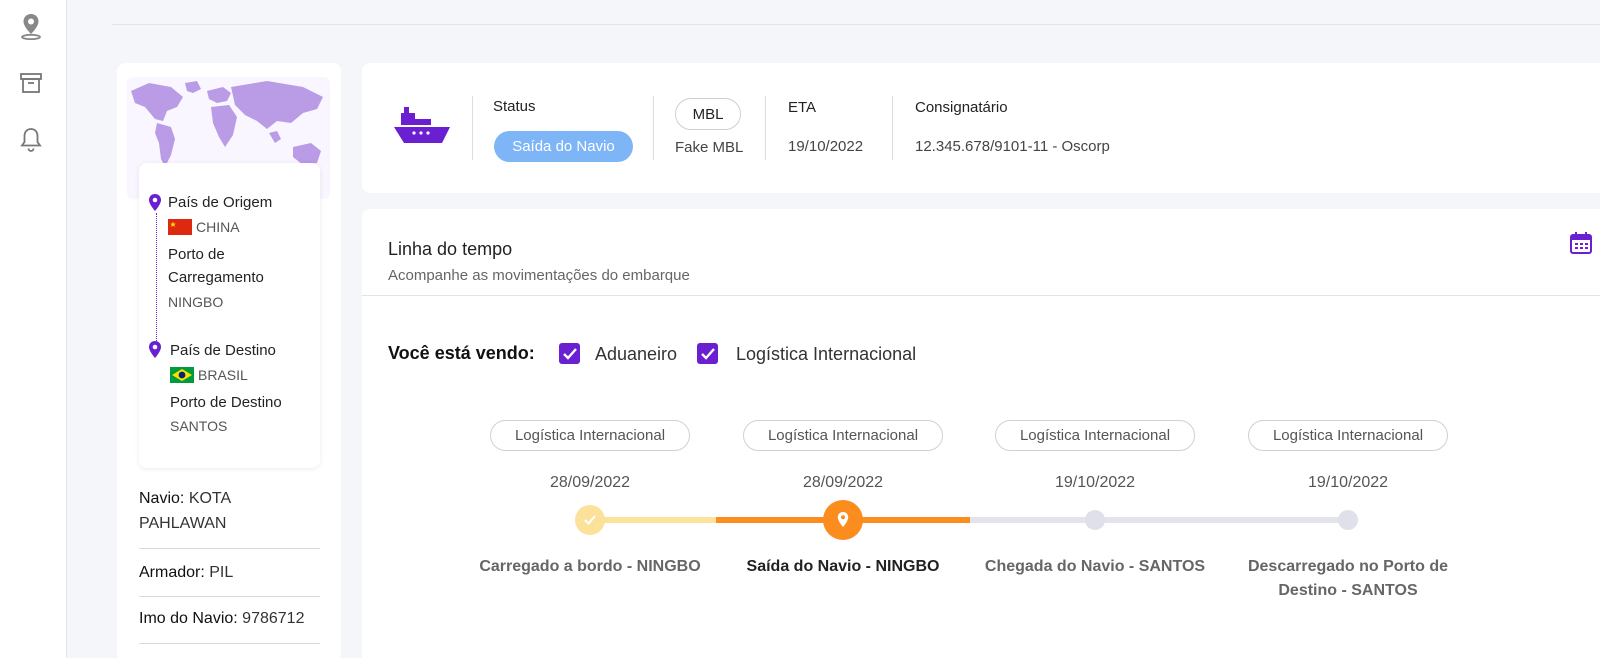 The width and height of the screenshot is (1600, 658). What do you see at coordinates (156, 283) in the screenshot?
I see `route-connector` at bounding box center [156, 283].